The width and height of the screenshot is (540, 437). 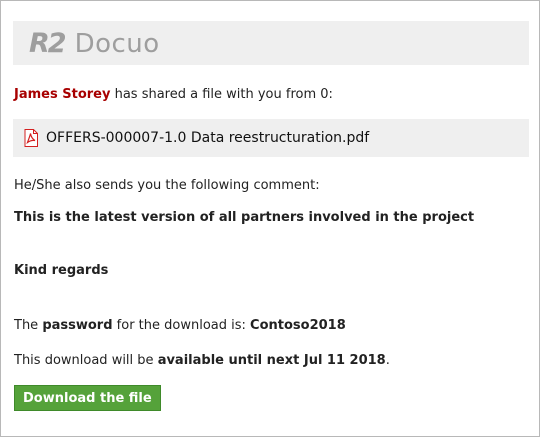 I want to click on logo-word: Docuo, so click(x=117, y=44).